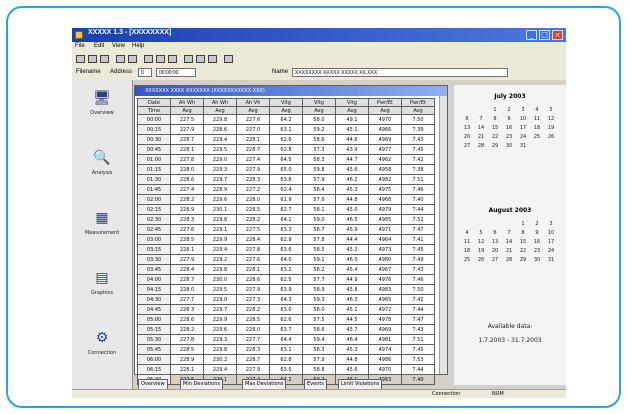 This screenshot has height=414, width=630. Describe the element at coordinates (154, 319) in the screenshot. I see `table-cell: 05:00` at that location.